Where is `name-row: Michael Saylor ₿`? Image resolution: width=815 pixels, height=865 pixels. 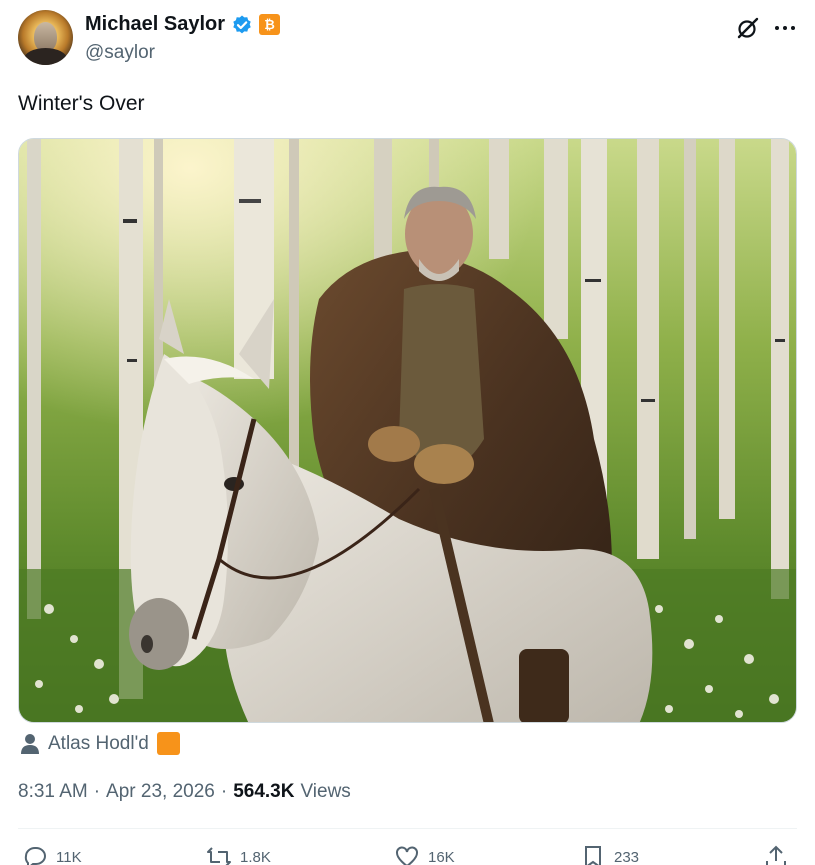
name-row: Michael Saylor ₿ is located at coordinates (183, 24).